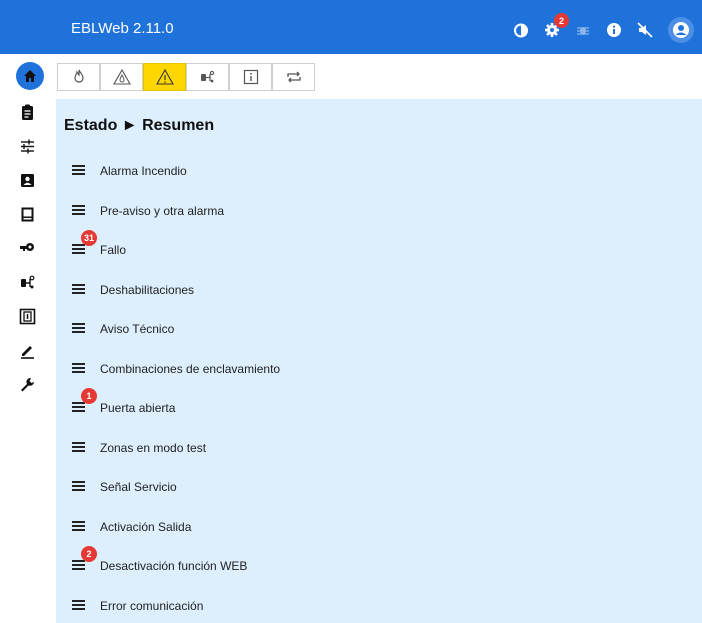 This screenshot has height=623, width=702. I want to click on list-item: Aviso Técnico, so click(356, 330).